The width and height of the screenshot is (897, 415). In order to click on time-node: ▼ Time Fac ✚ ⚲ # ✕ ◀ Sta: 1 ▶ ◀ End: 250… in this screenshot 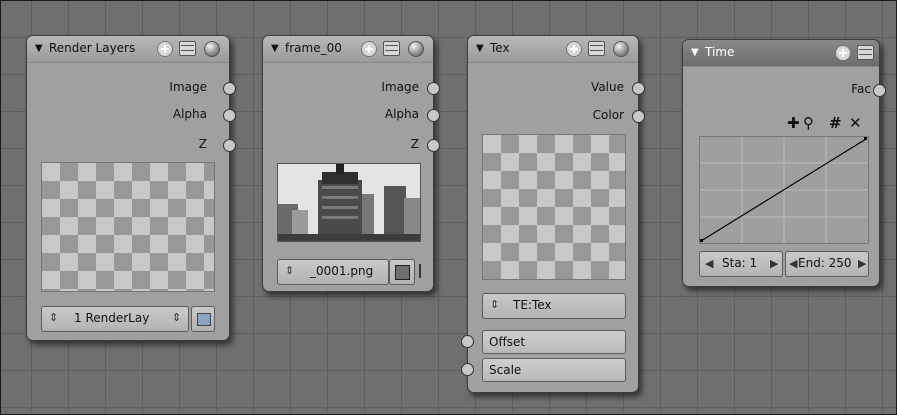, I will do `click(784, 163)`.